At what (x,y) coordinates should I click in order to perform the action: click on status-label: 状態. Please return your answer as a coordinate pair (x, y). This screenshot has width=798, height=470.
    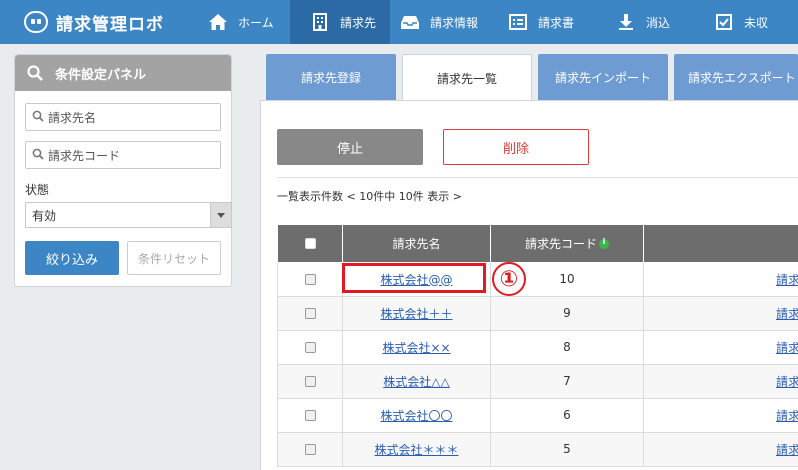
    Looking at the image, I should click on (37, 190).